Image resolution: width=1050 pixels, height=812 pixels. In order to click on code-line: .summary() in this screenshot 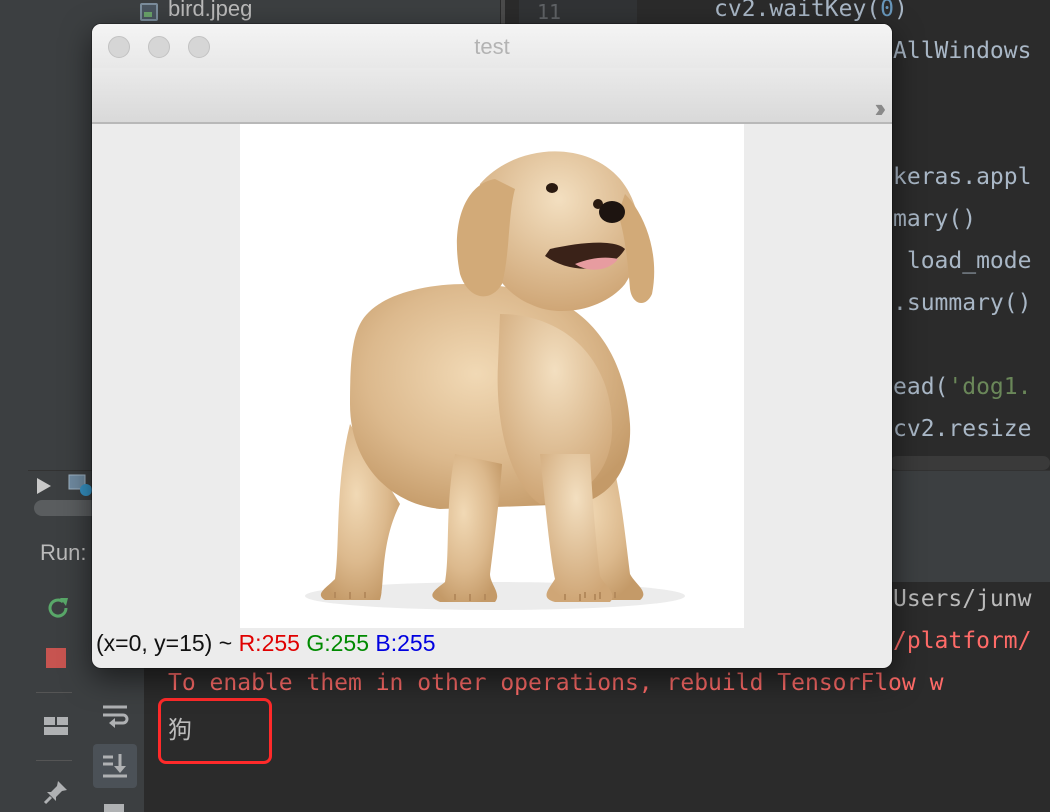, I will do `click(962, 303)`.